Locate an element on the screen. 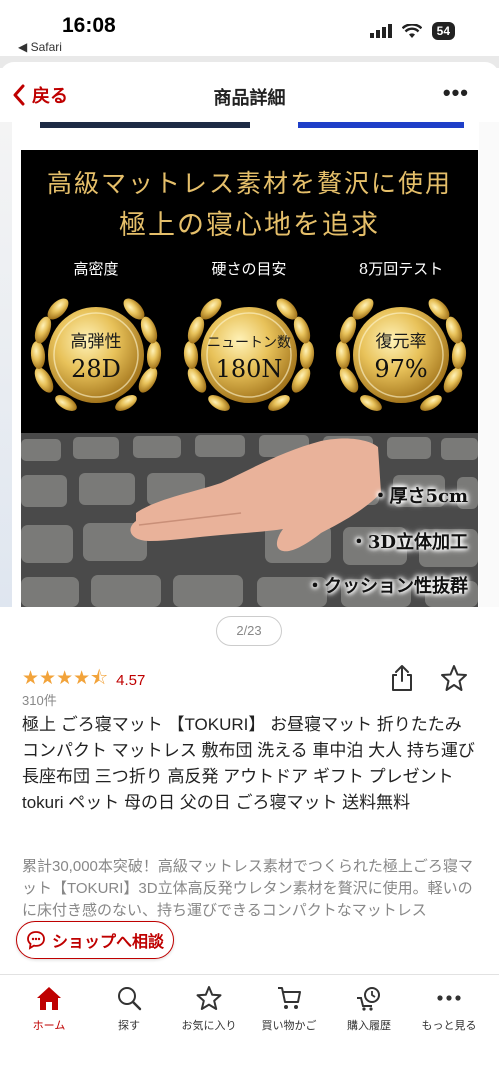 The height and width of the screenshot is (1080, 499). laurel-medal-icon: 復元率 97% is located at coordinates (401, 354).